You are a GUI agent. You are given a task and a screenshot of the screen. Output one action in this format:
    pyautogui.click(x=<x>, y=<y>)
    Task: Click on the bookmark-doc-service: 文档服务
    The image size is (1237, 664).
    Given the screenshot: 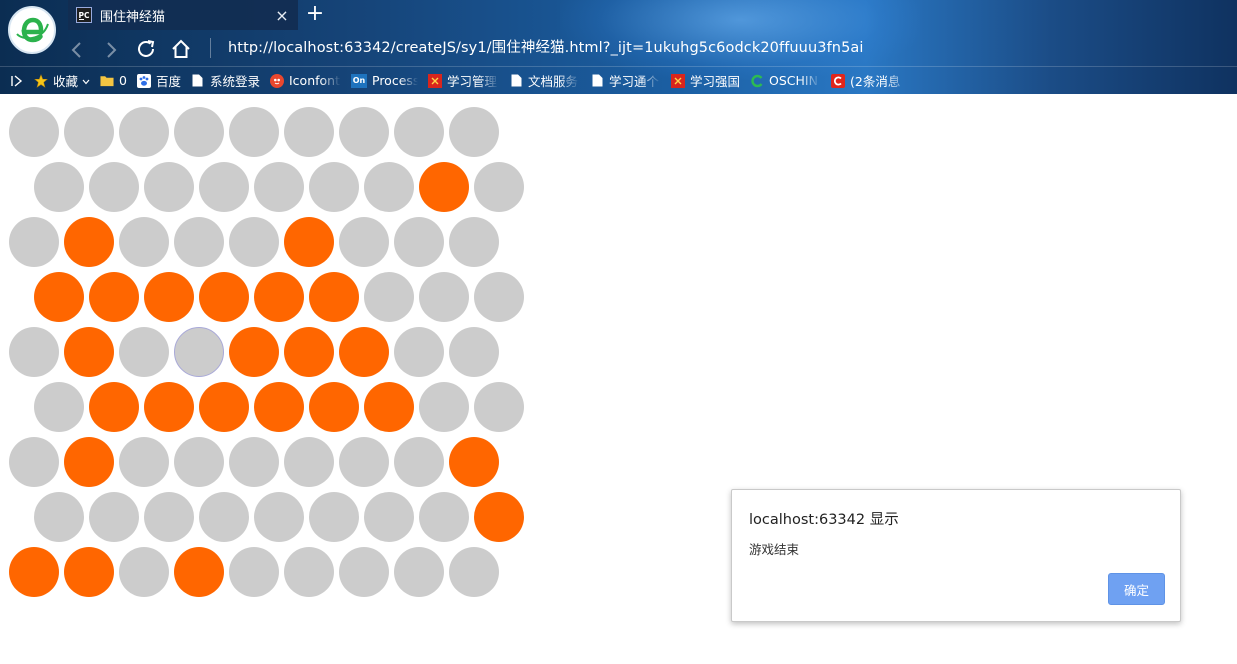 What is the action you would take?
    pyautogui.click(x=544, y=80)
    